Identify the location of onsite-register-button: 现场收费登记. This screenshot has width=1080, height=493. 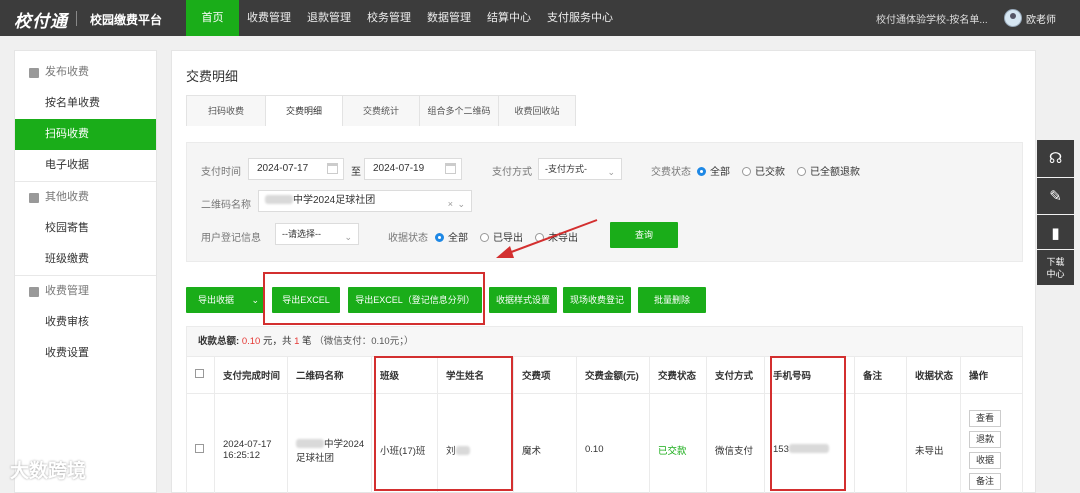
(597, 300).